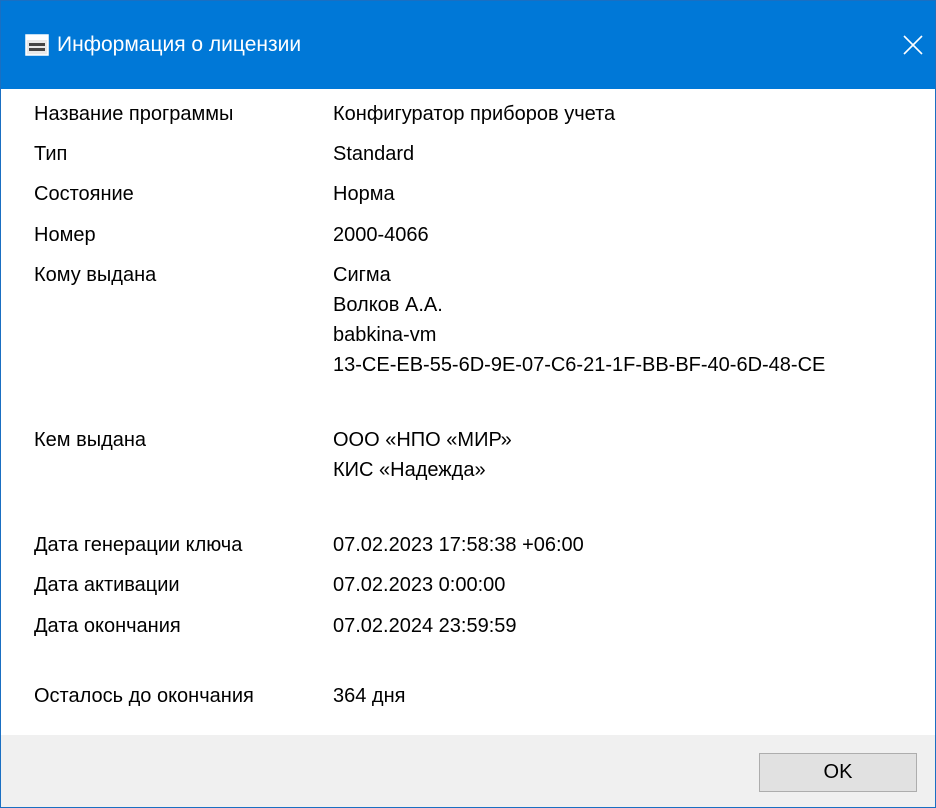  What do you see at coordinates (458, 545) in the screenshot?
I see `key-generated-value: 07.02.2023 17:58:38 +06:00` at bounding box center [458, 545].